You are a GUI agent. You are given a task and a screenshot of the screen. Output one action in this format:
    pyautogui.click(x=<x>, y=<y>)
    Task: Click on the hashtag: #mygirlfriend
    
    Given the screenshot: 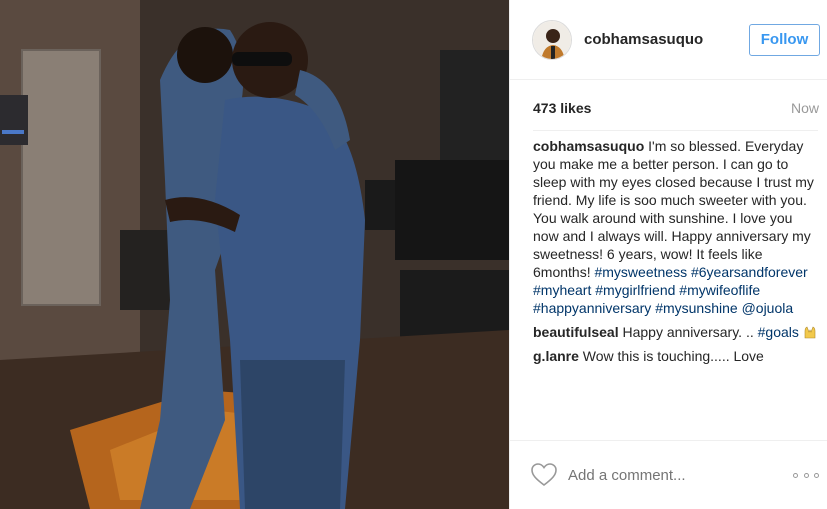 What is the action you would take?
    pyautogui.click(x=635, y=290)
    